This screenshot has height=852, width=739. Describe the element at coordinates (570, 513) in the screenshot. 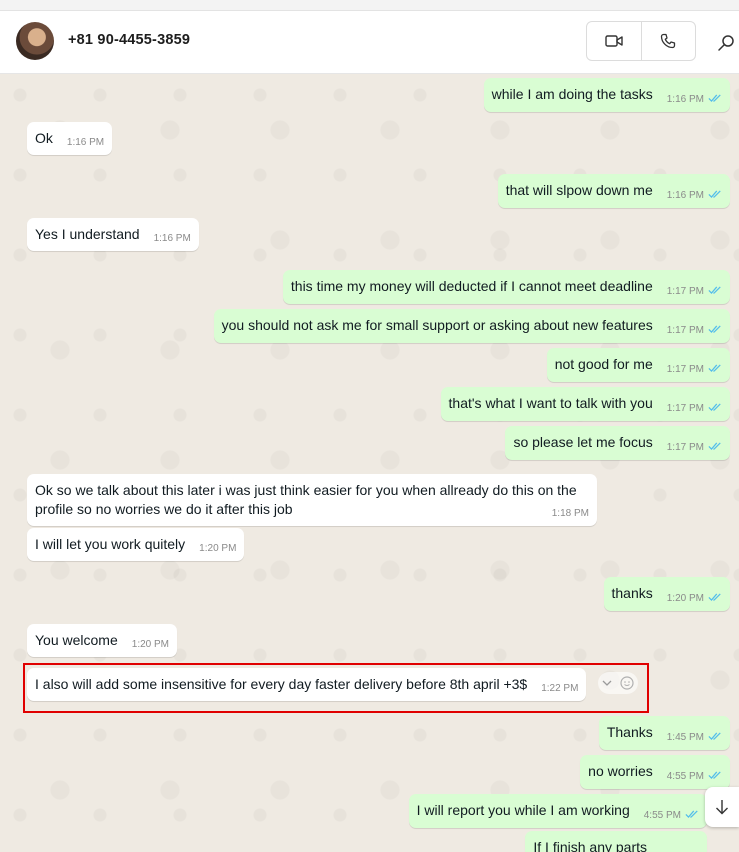

I see `message-time: 1:18 PM` at that location.